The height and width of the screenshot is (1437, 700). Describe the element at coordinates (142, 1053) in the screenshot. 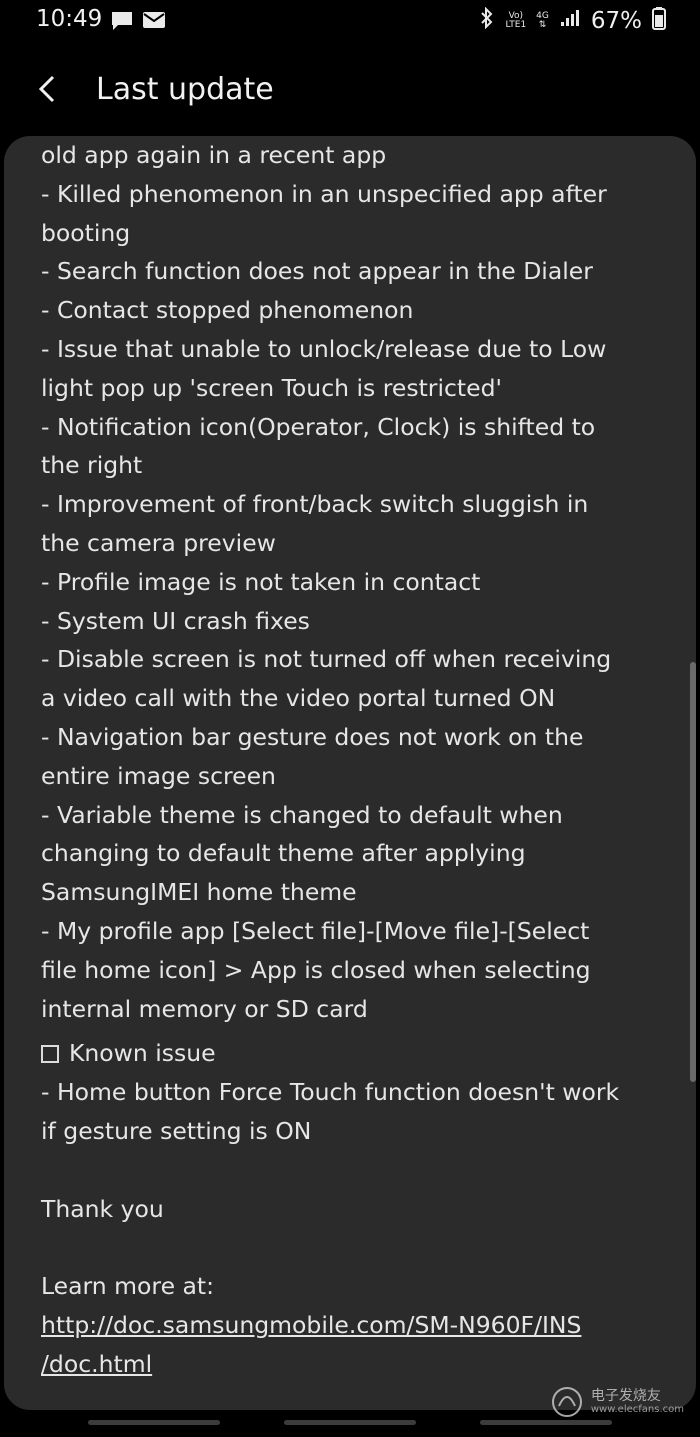

I see `known-issue-label: Known issue` at that location.